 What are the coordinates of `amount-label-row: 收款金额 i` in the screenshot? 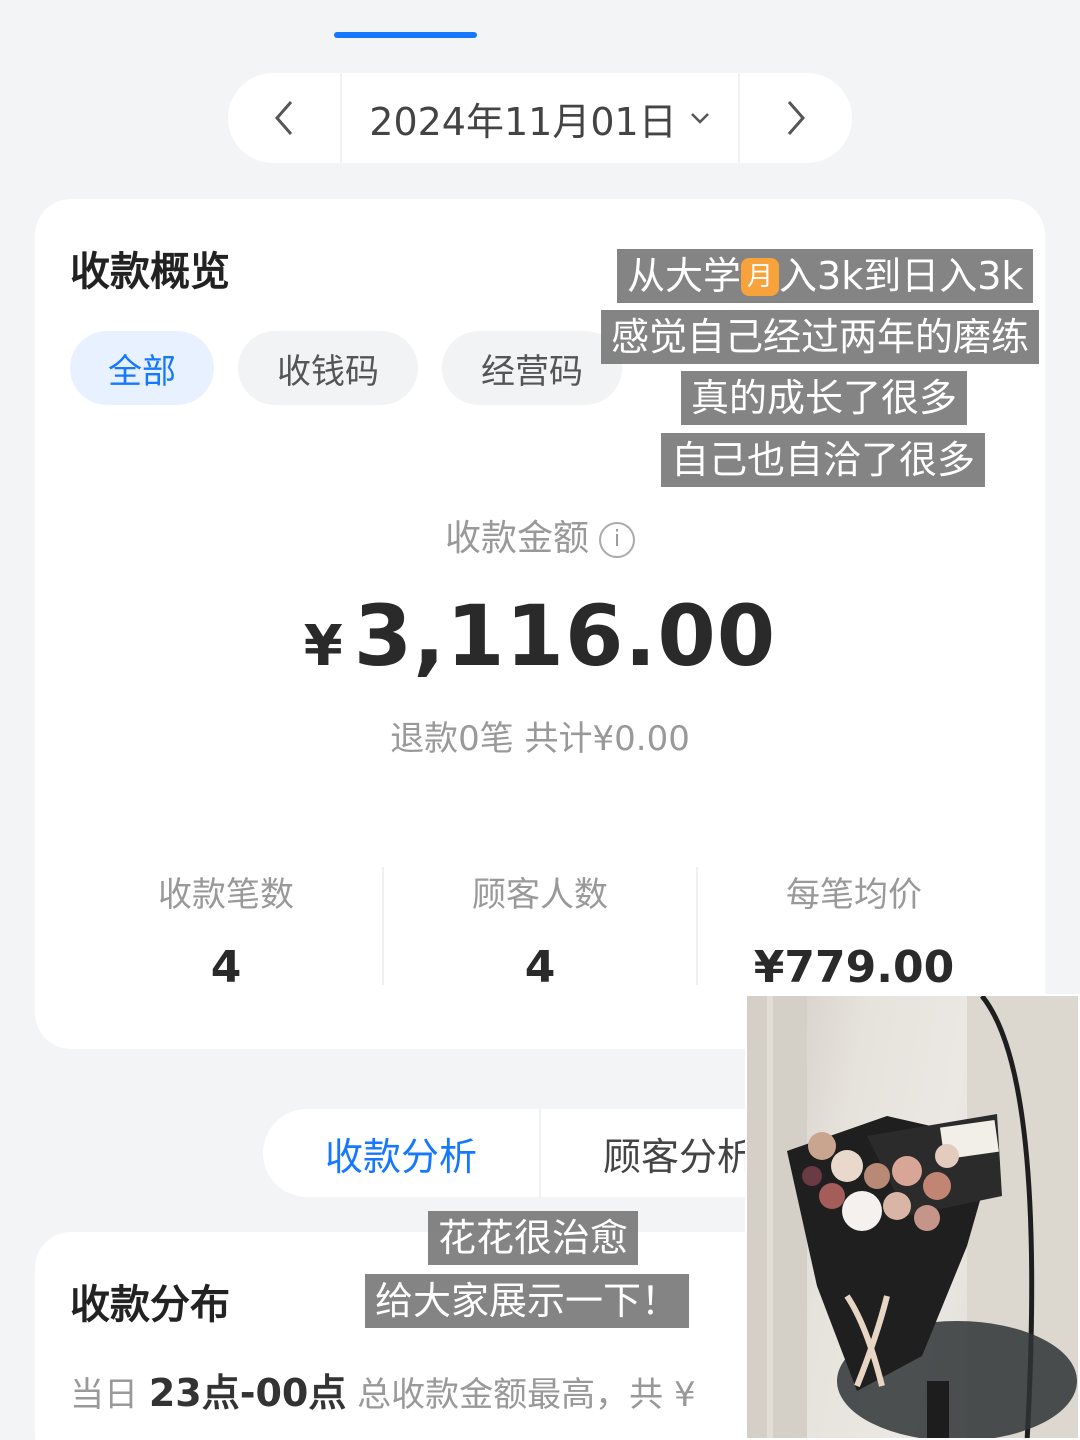 It's located at (540, 535).